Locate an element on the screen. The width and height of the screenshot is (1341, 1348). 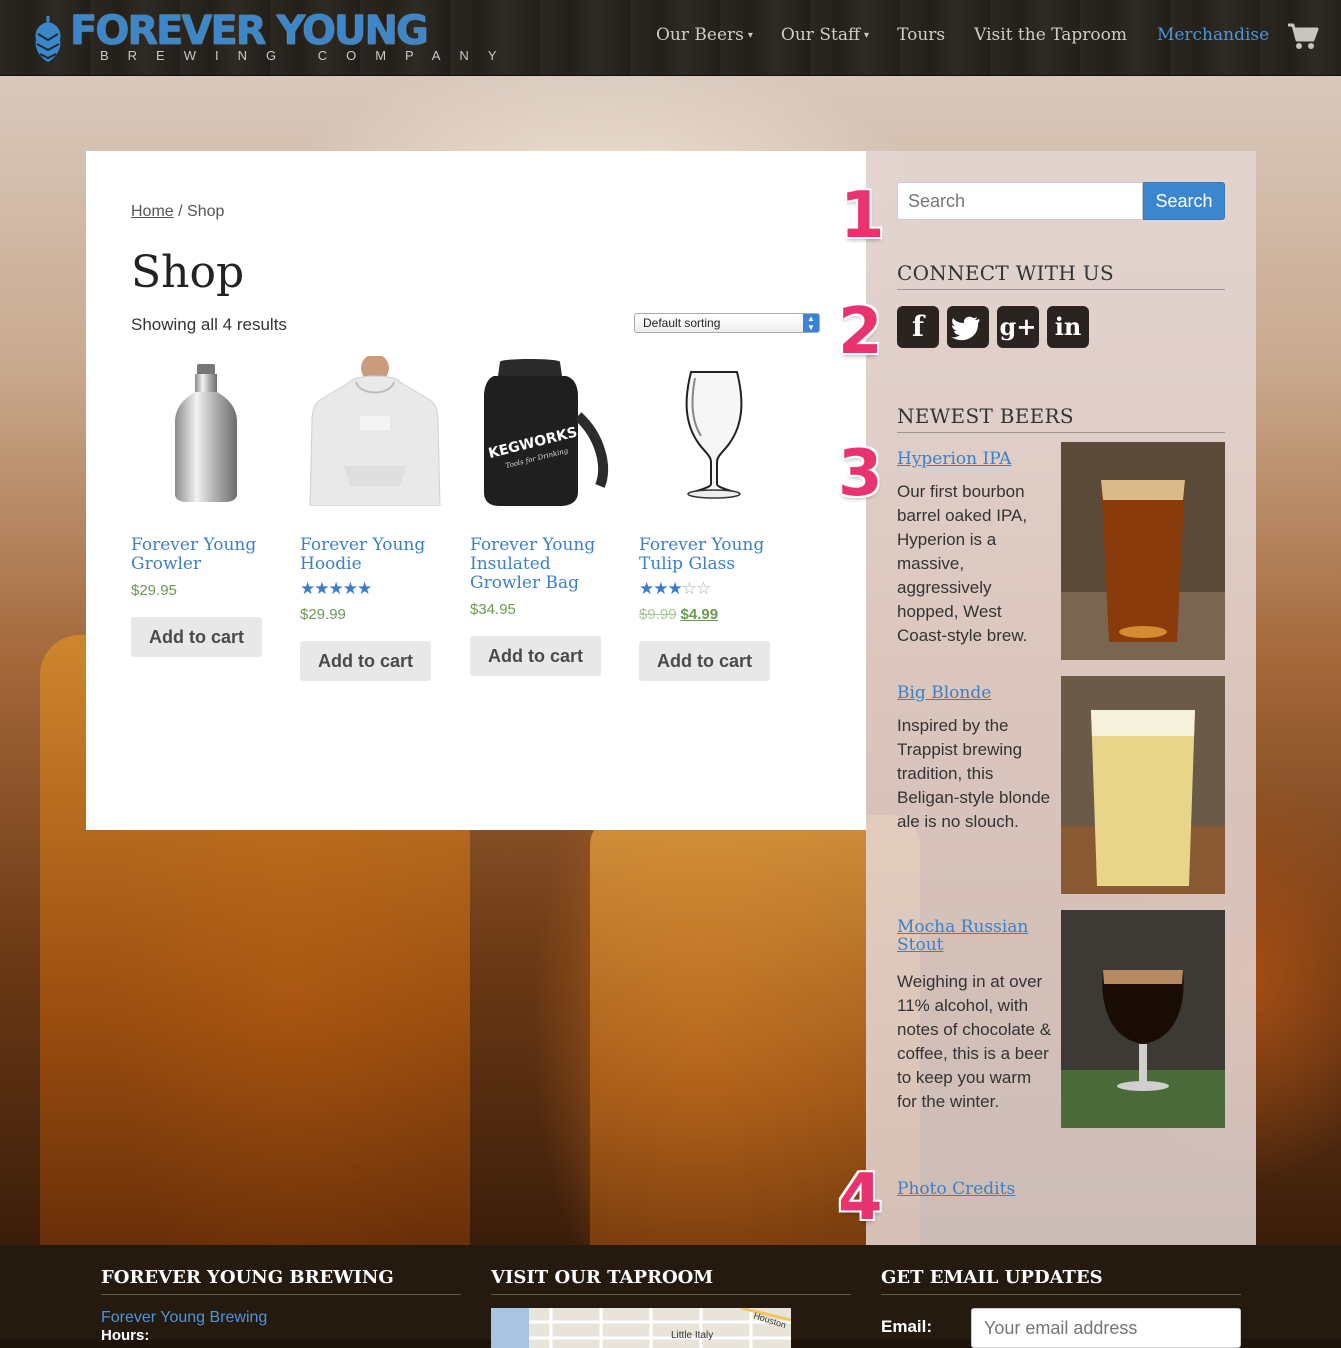
search-button: Search is located at coordinates (1184, 201).